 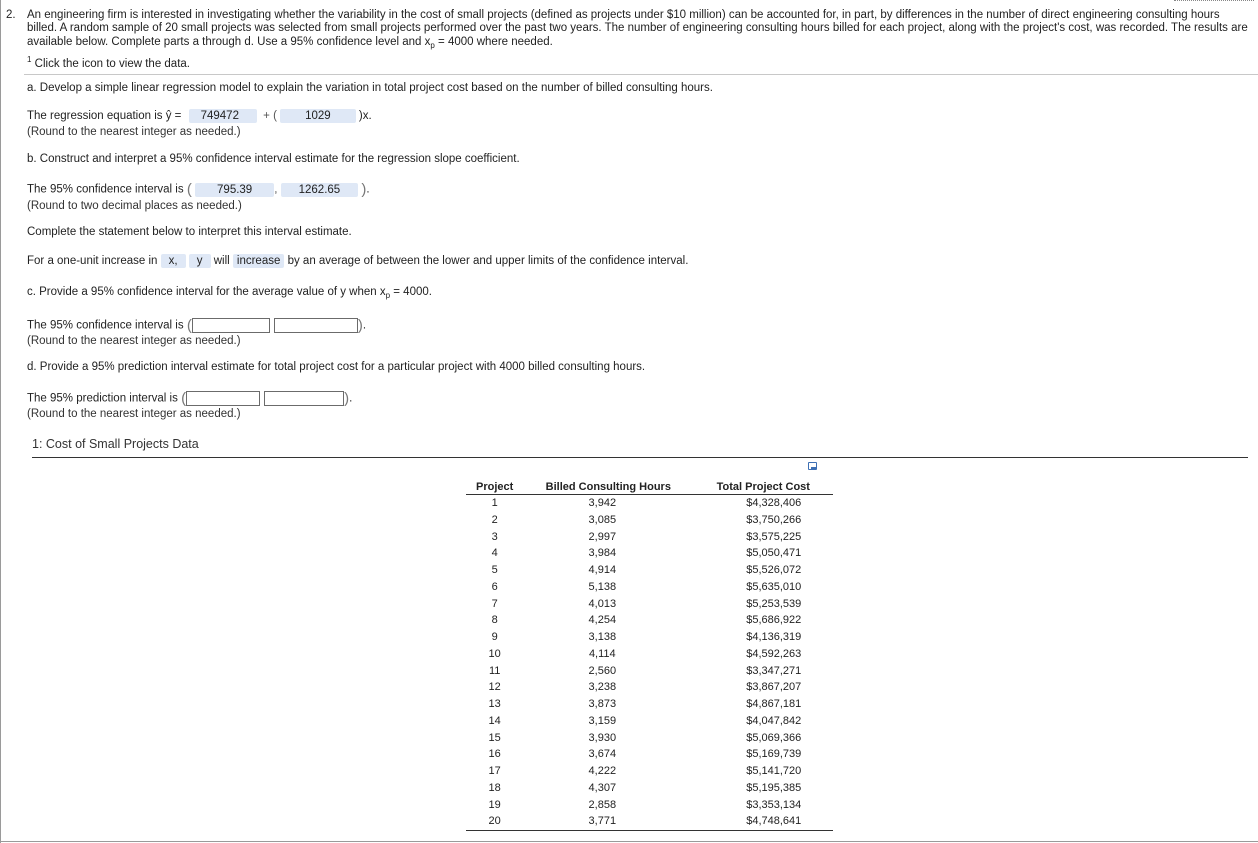 What do you see at coordinates (608, 822) in the screenshot?
I see `cell-hours: 3,771` at bounding box center [608, 822].